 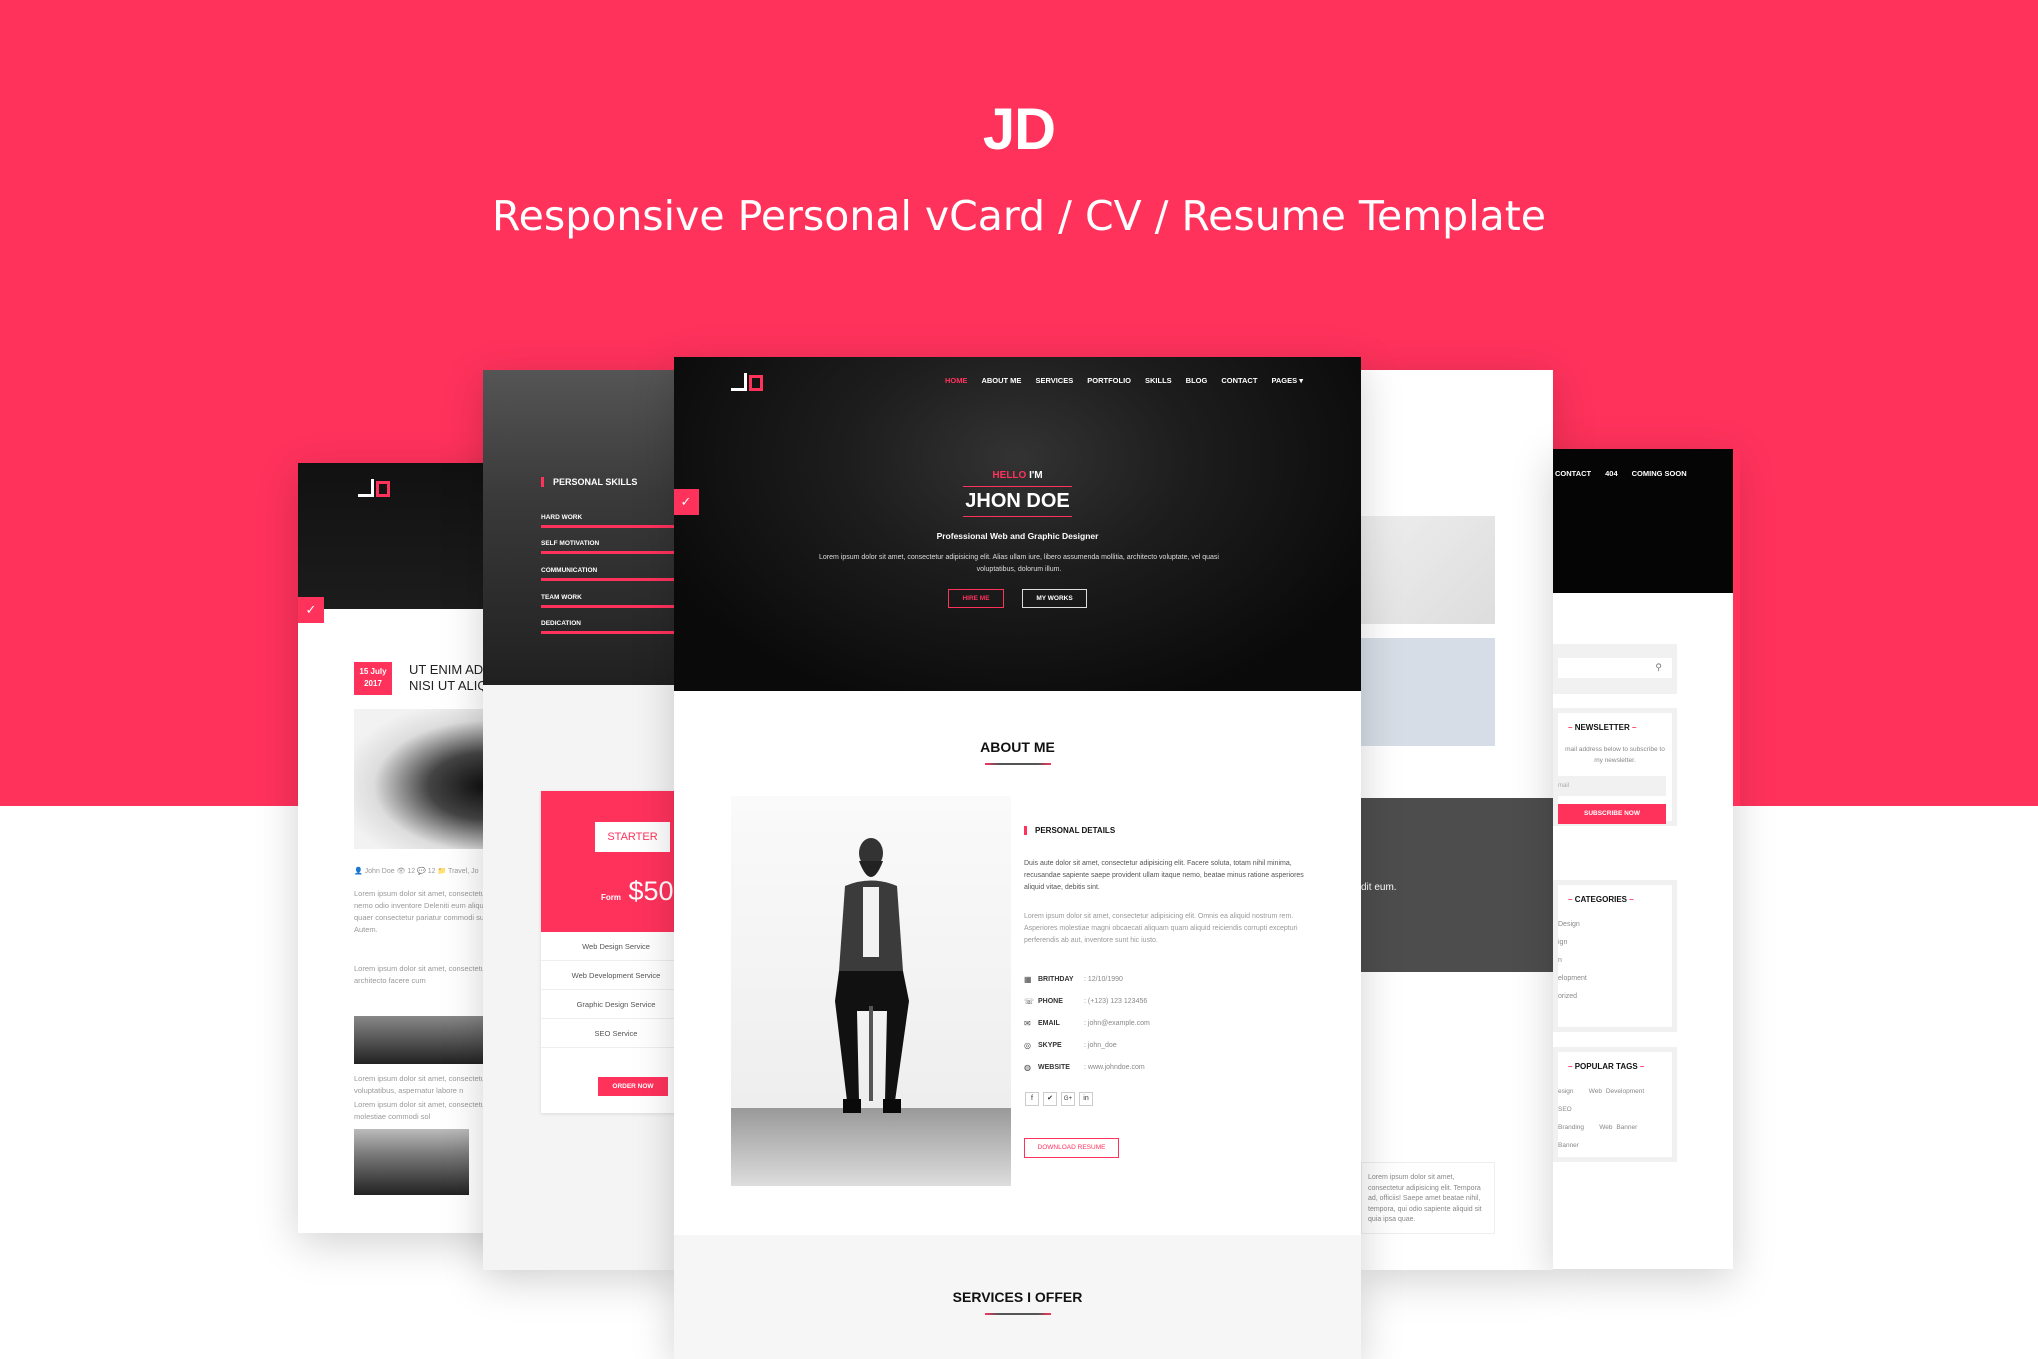 I want to click on skill-communication: COMMUNICATION, so click(x=612, y=574).